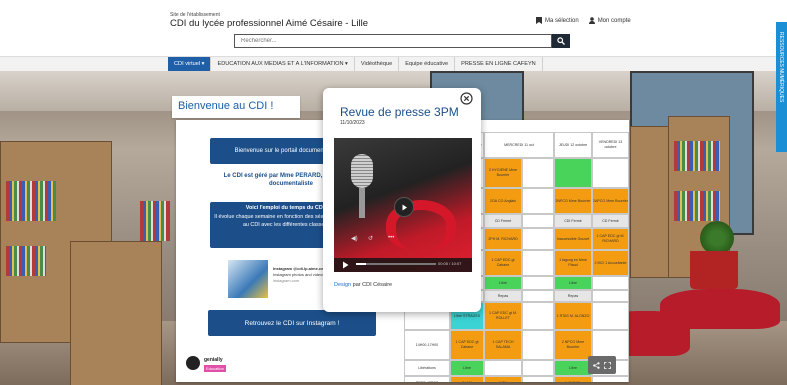  Describe the element at coordinates (573, 263) in the screenshot. I see `timetable-cell: 1 tagcog en Mme Plaud` at that location.